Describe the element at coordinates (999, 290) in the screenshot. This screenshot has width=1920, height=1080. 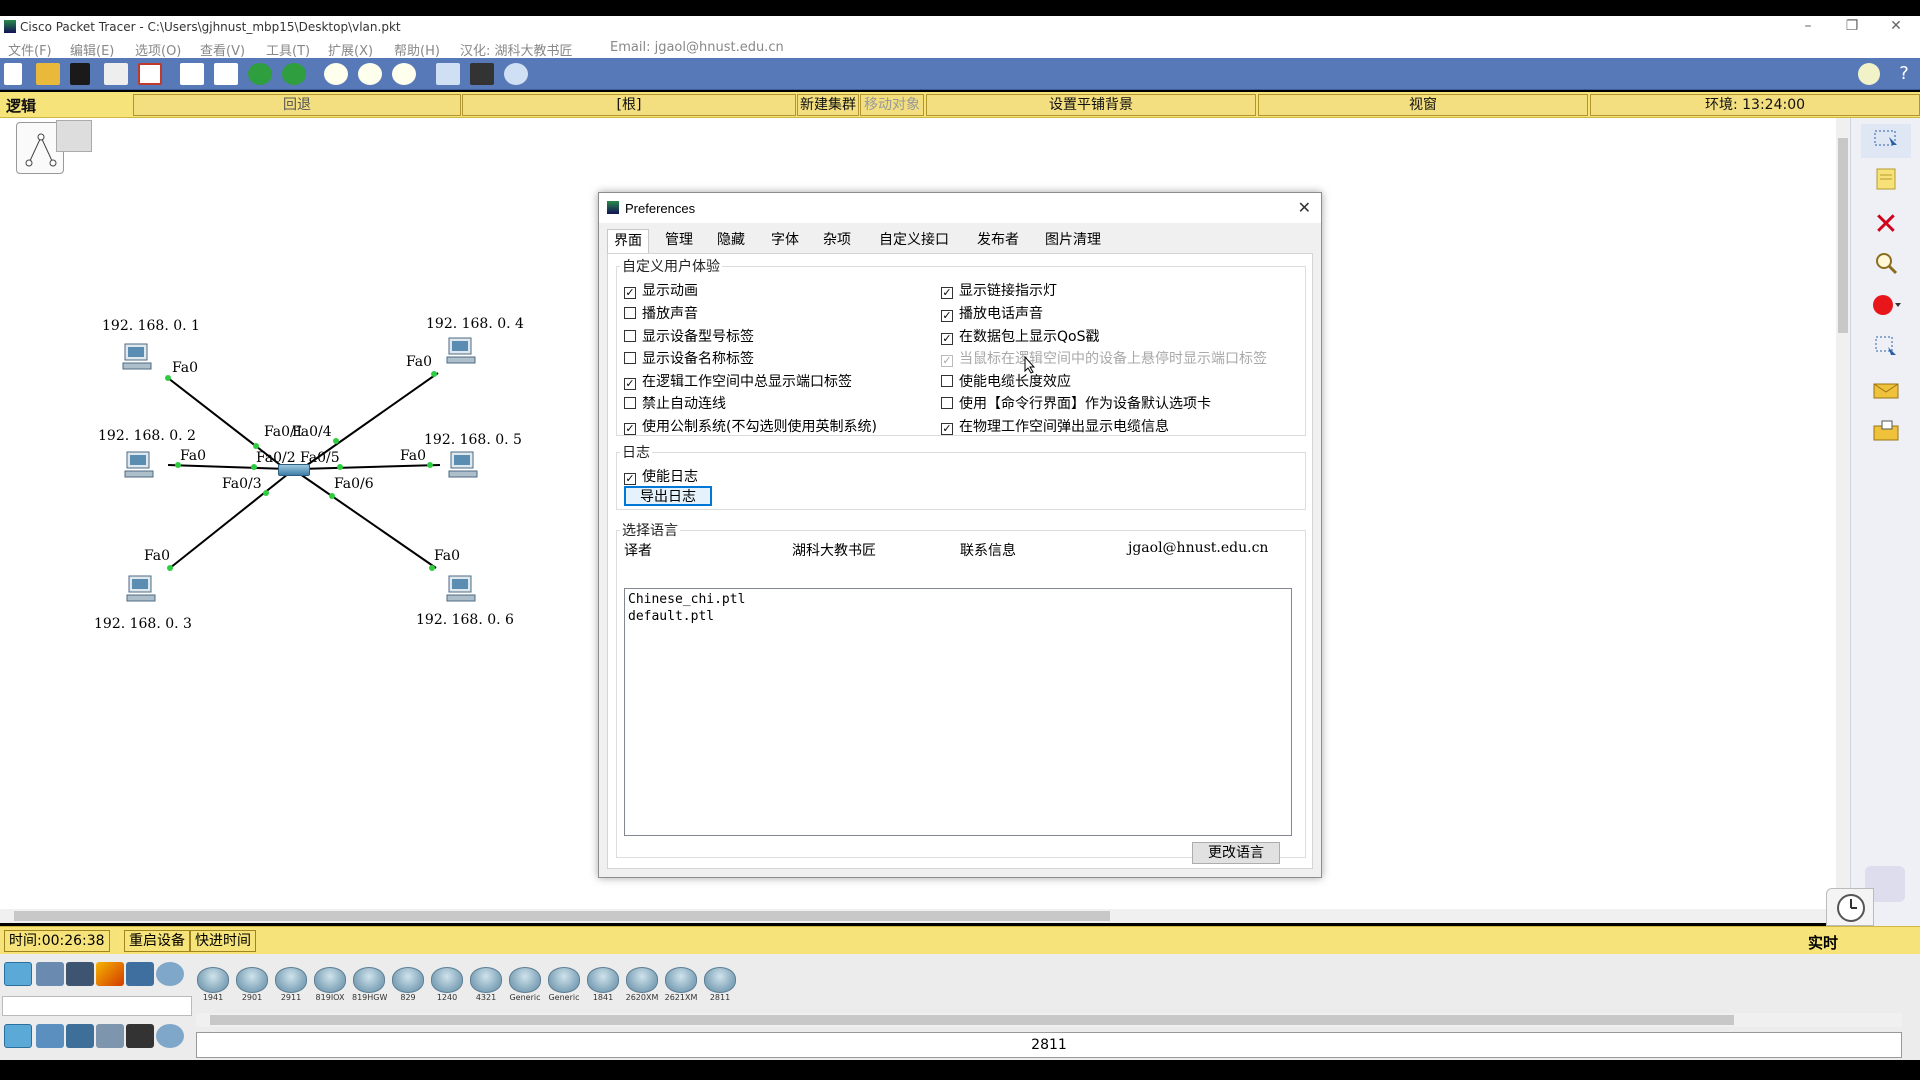
I see `show-link-lights-checkbox: ✓ 显示链接指示灯` at that location.